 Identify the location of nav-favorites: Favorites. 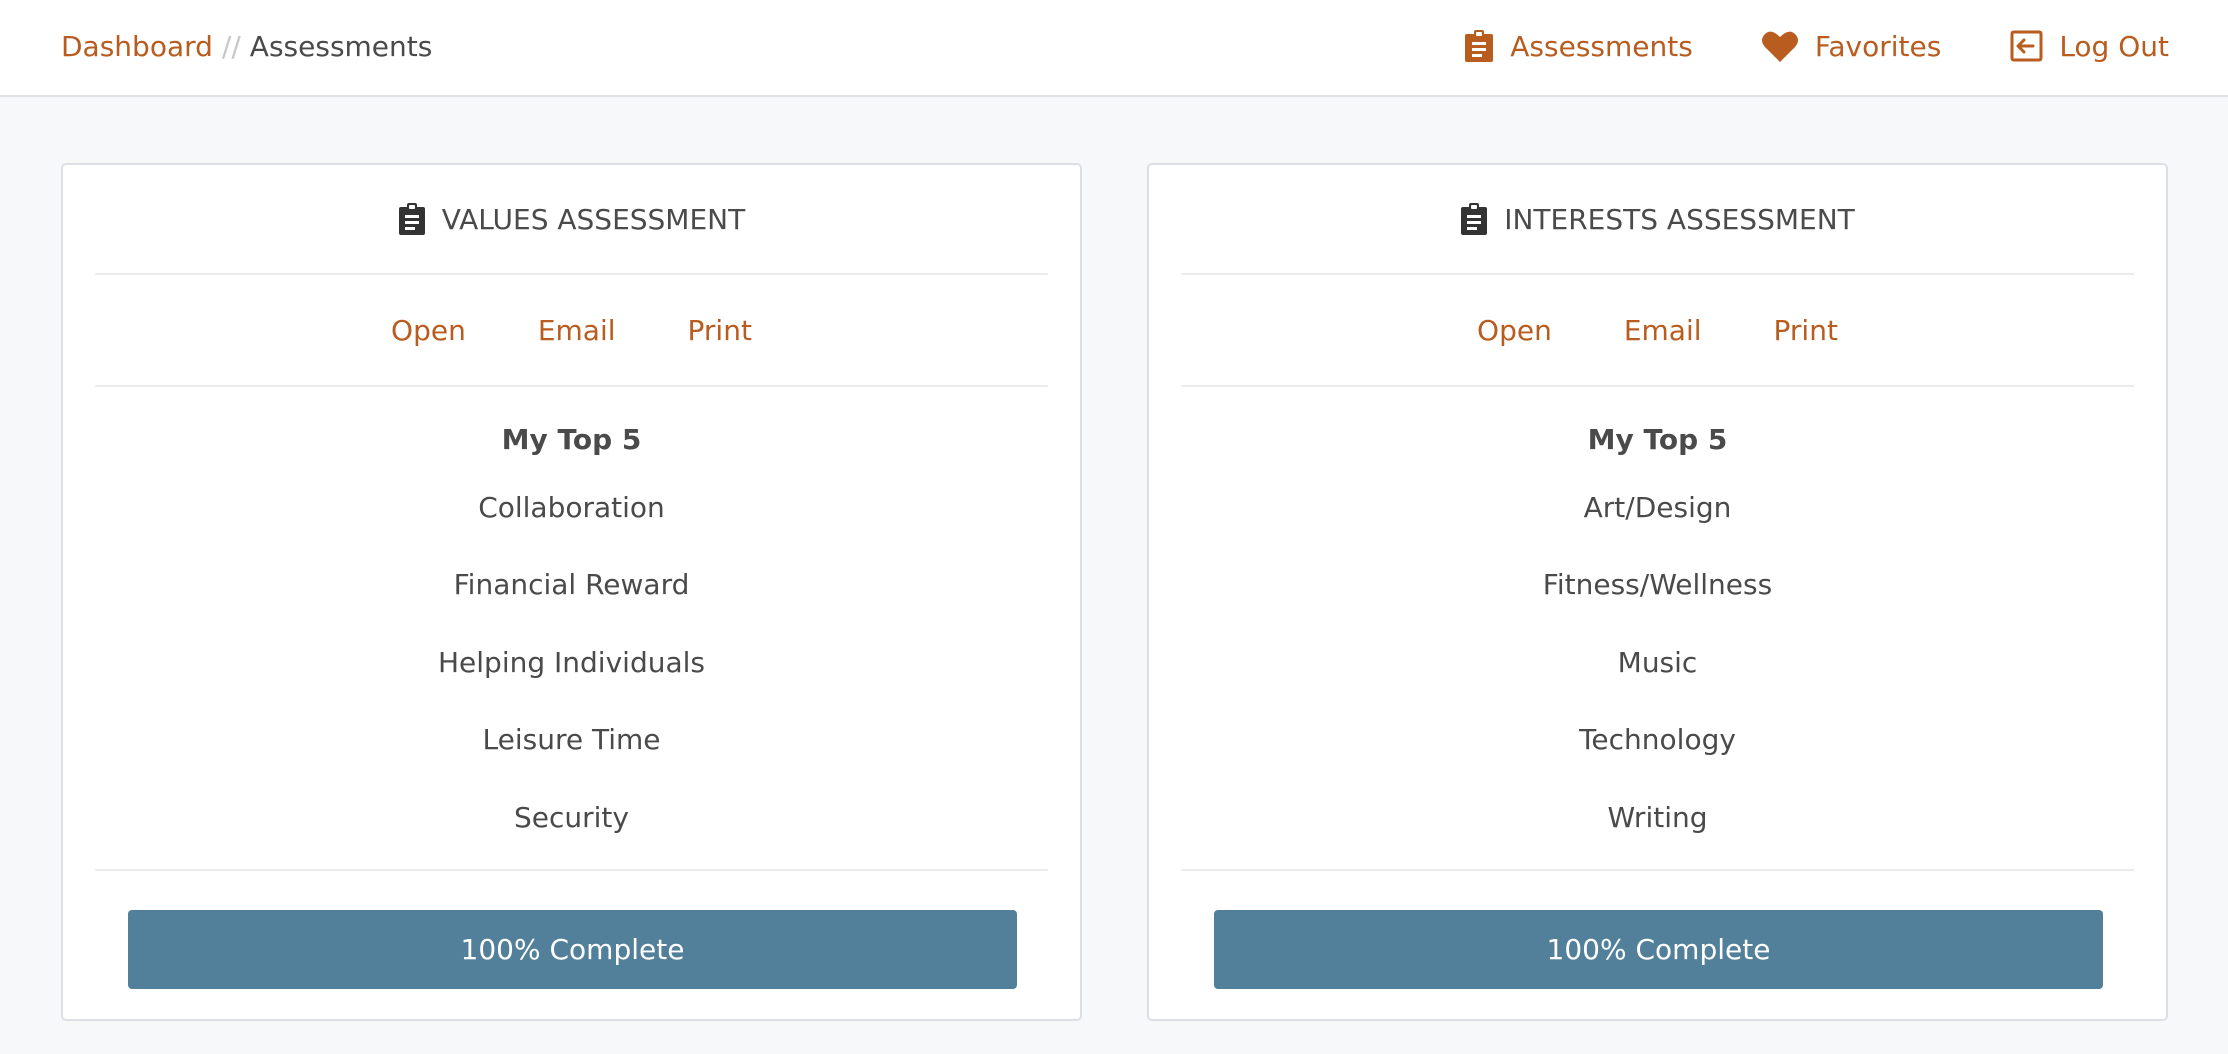
(1851, 46).